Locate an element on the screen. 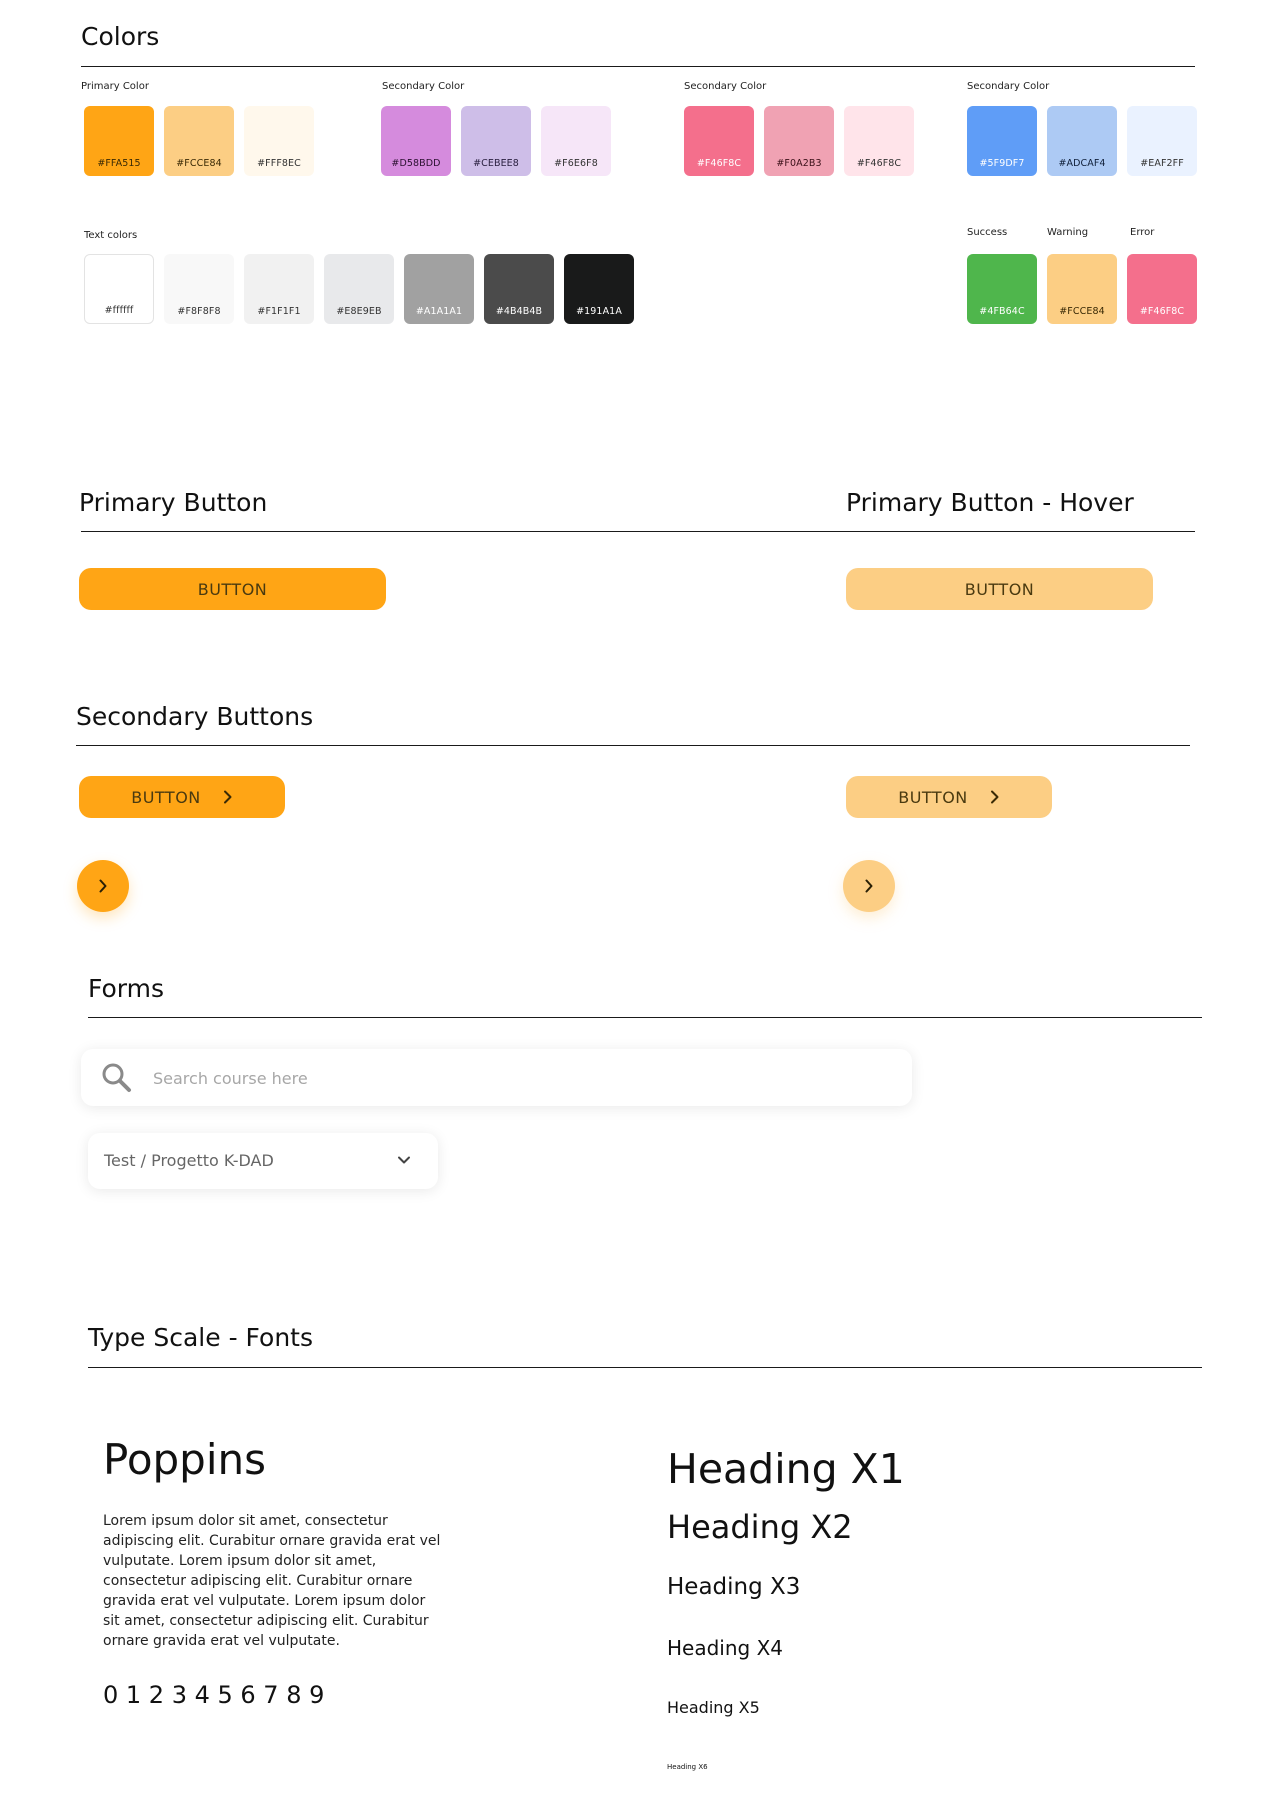 The image size is (1275, 1817). swatch-hex-label: #F6E6F8 is located at coordinates (576, 163).